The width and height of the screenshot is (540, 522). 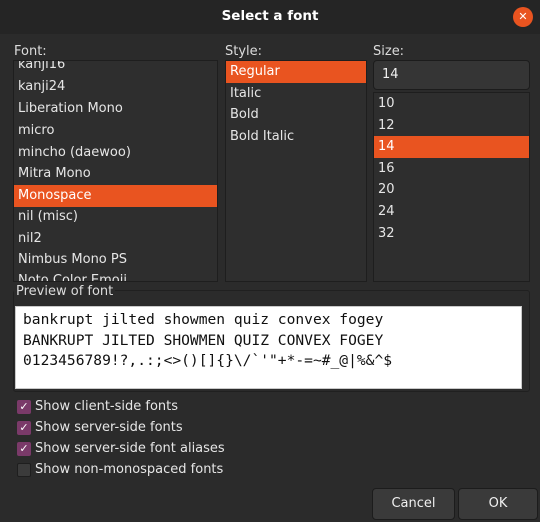 I want to click on size-list-item: 12, so click(x=451, y=126).